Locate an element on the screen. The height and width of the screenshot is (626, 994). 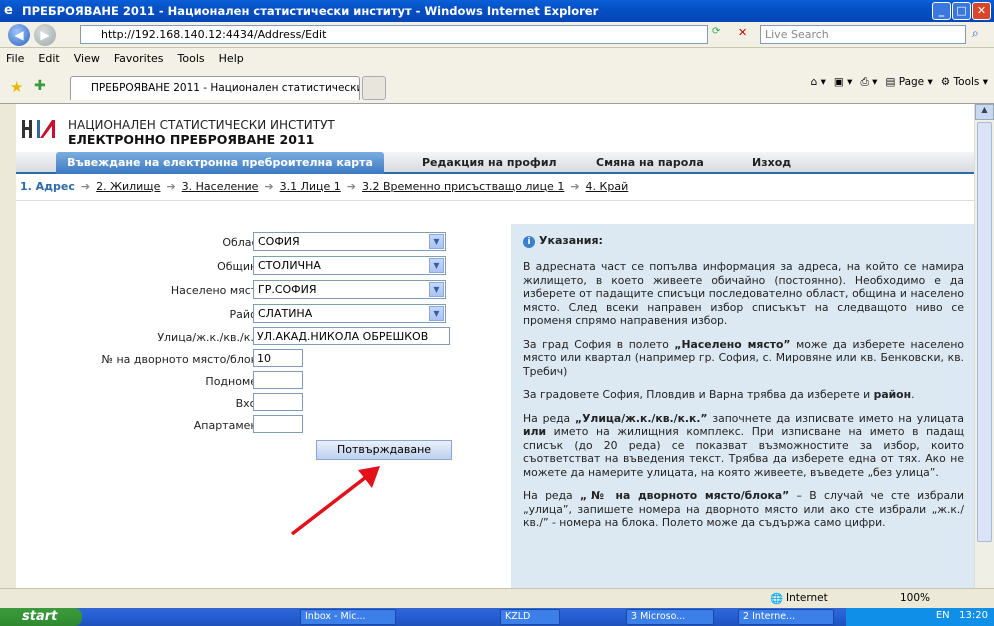
clock: 13:20 is located at coordinates (973, 615).